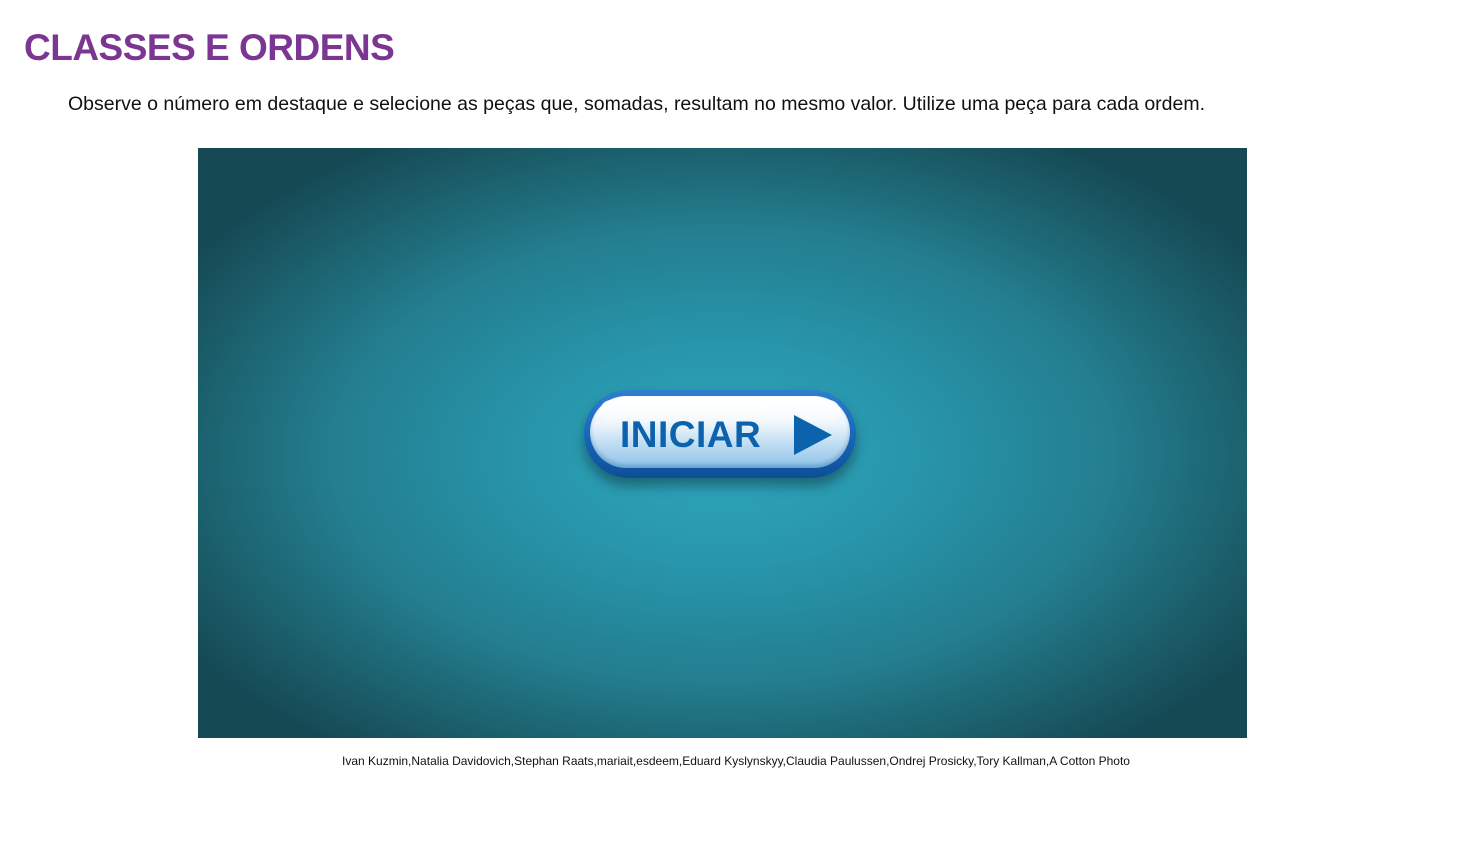 This screenshot has height=850, width=1460. What do you see at coordinates (209, 47) in the screenshot?
I see `page-title: CLASSES E ORDENS` at bounding box center [209, 47].